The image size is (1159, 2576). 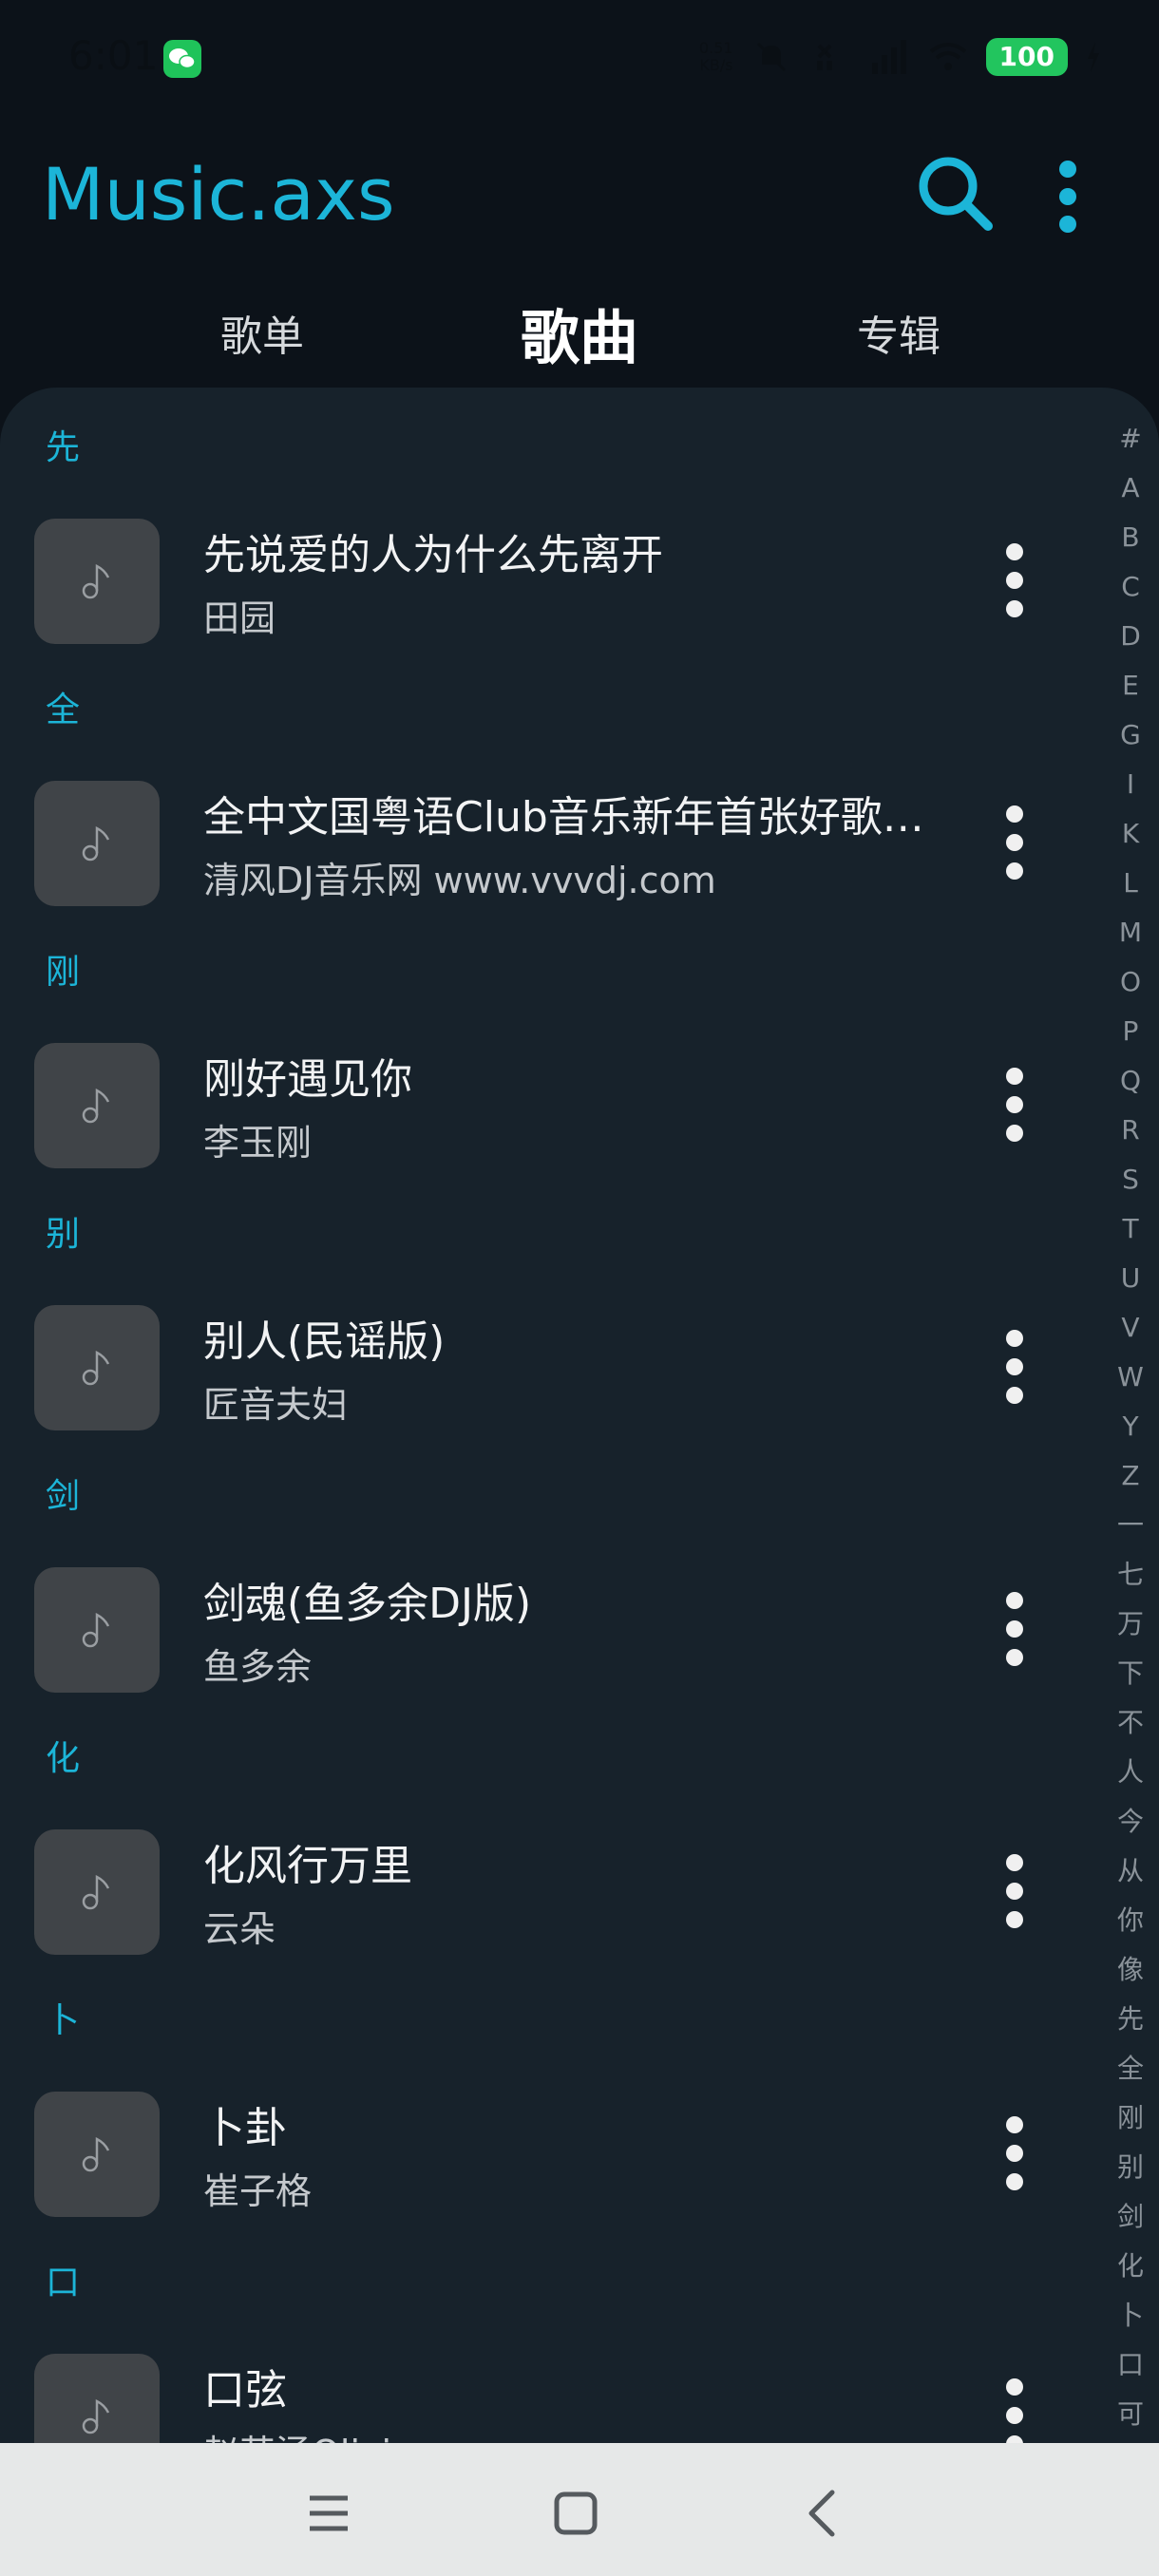 What do you see at coordinates (307, 1866) in the screenshot?
I see `song-title: 化风行万里` at bounding box center [307, 1866].